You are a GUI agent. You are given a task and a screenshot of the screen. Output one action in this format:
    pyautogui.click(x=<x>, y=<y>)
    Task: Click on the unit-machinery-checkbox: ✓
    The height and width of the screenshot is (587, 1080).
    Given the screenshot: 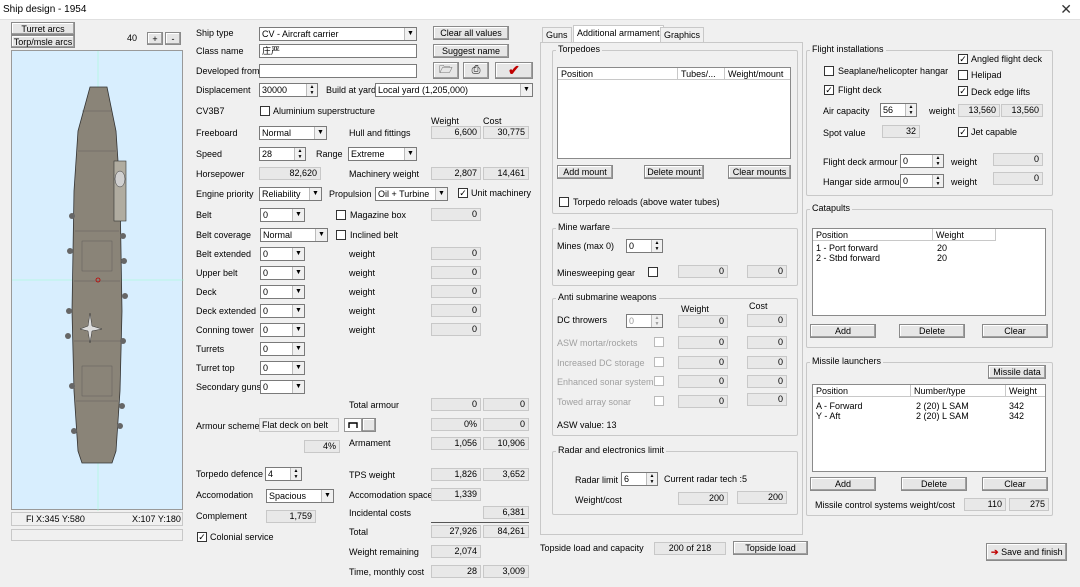 What is the action you would take?
    pyautogui.click(x=463, y=193)
    